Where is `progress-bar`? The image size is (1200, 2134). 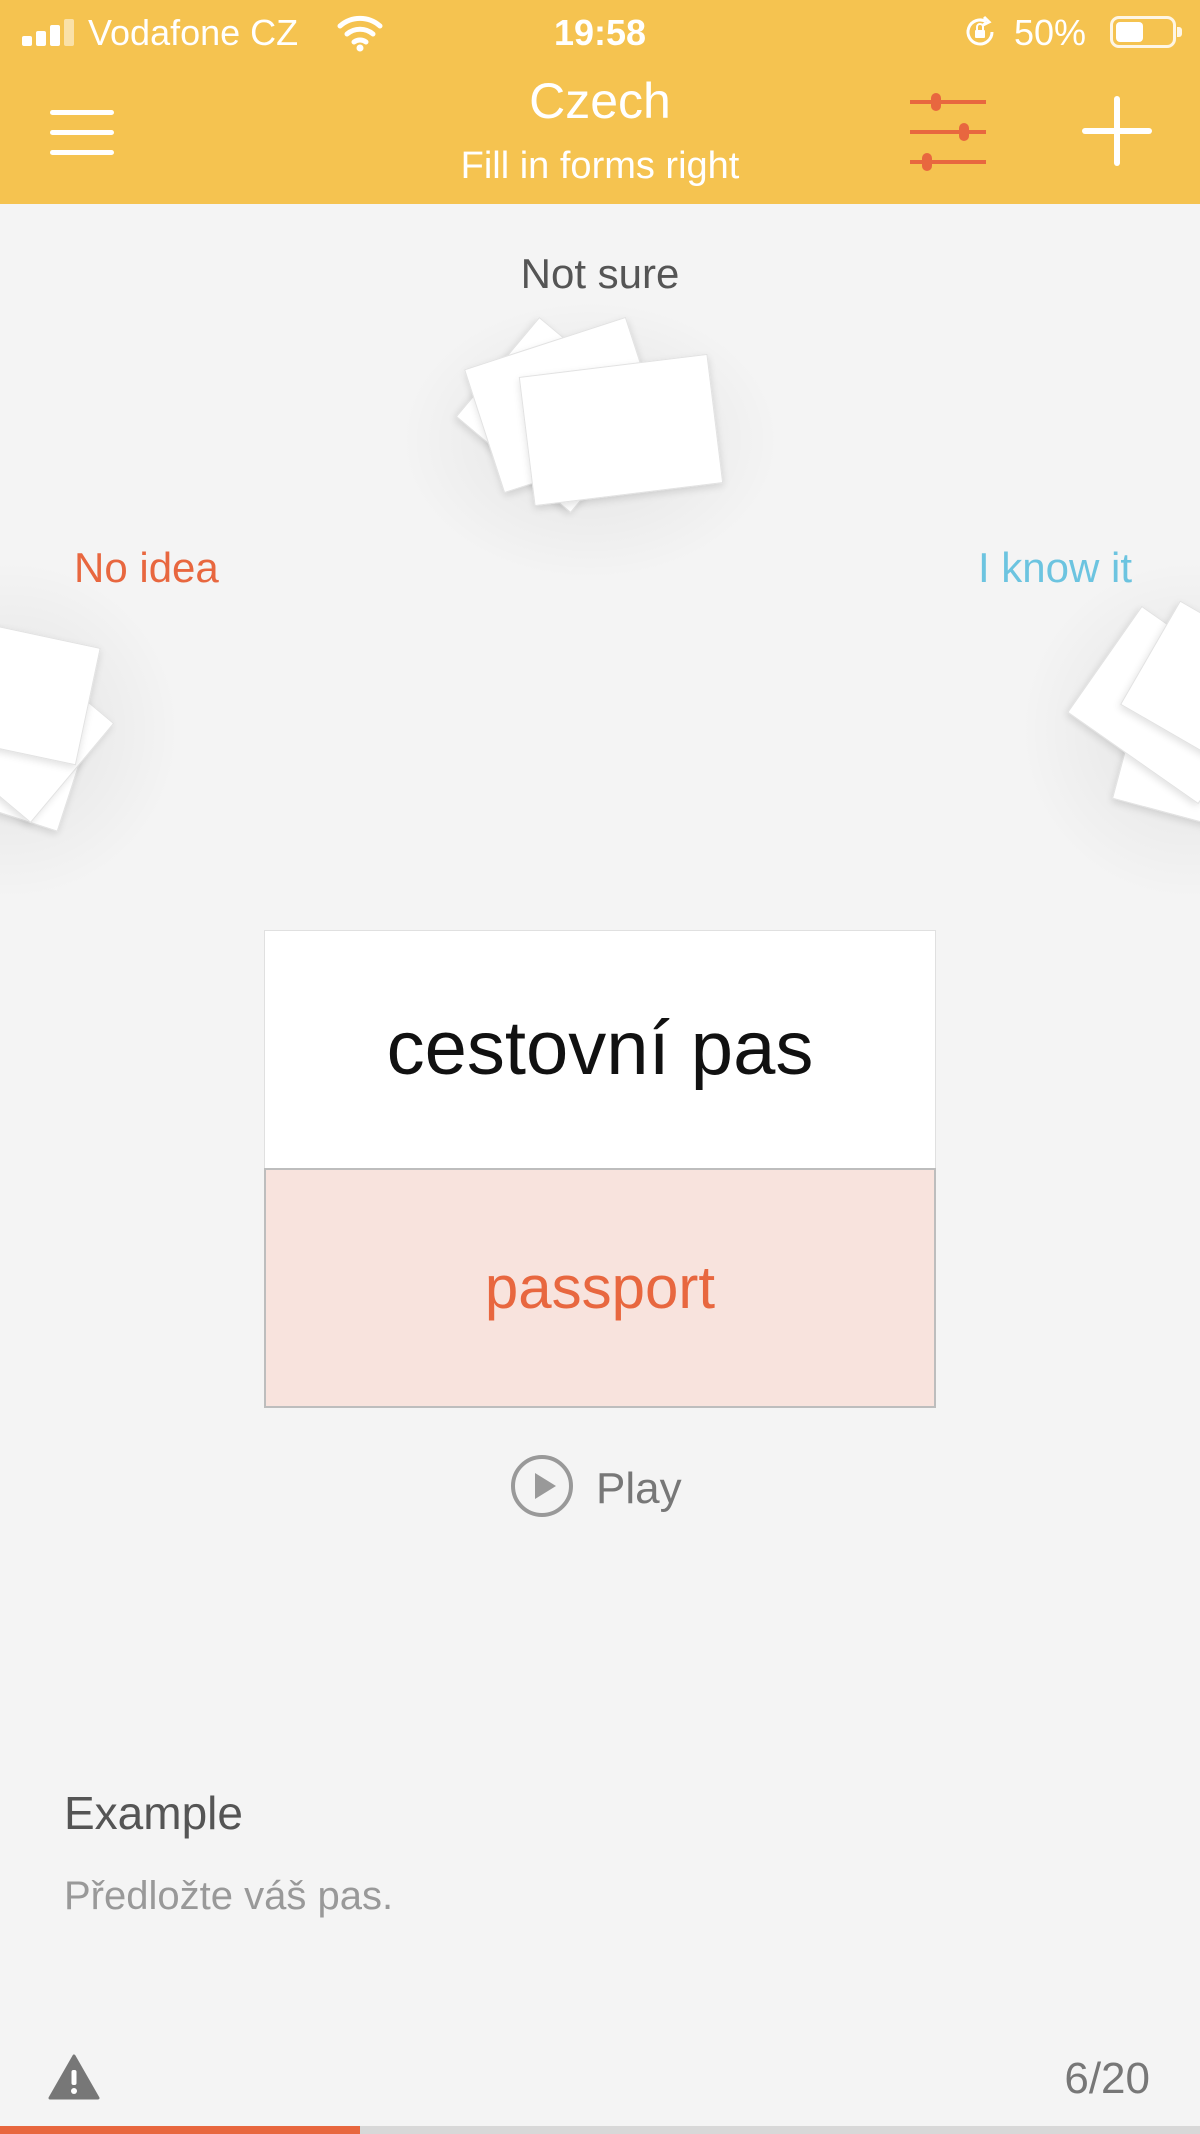
progress-bar is located at coordinates (600, 2130).